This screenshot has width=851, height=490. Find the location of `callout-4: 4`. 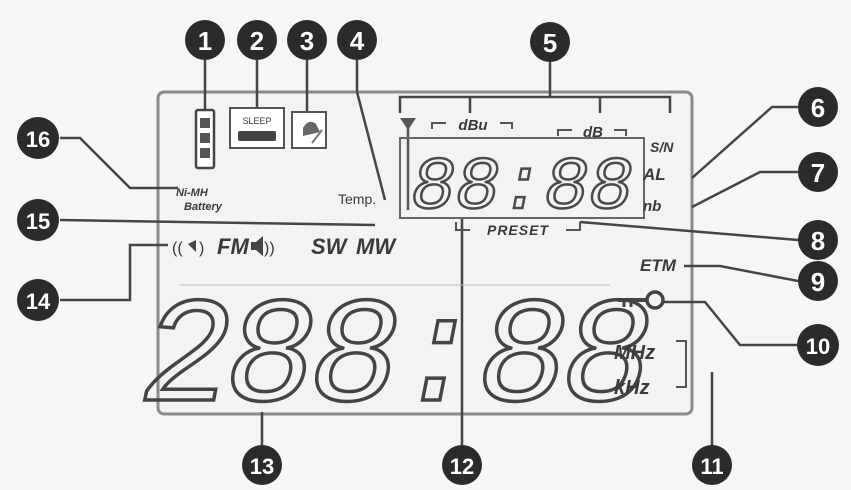

callout-4: 4 is located at coordinates (357, 40).